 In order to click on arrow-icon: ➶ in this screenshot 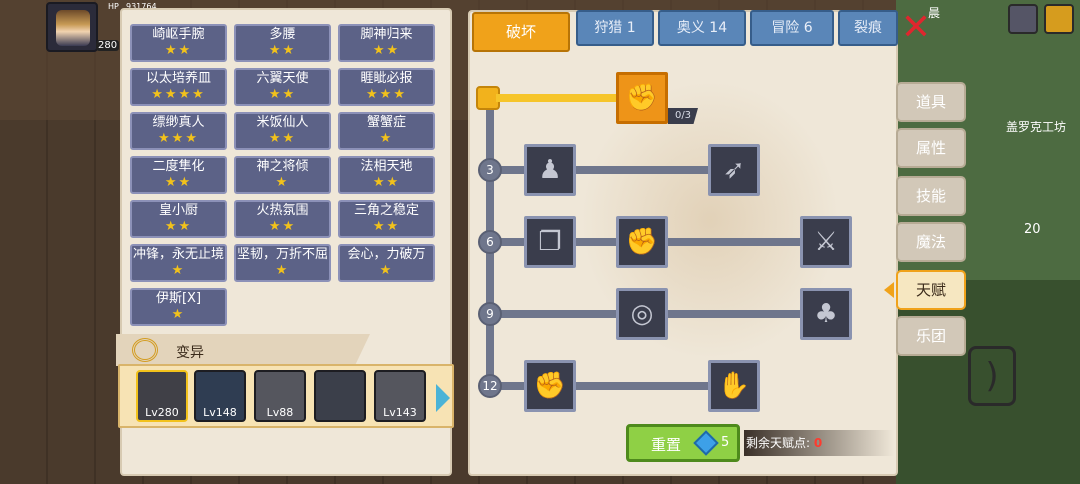, I will do `click(734, 170)`.